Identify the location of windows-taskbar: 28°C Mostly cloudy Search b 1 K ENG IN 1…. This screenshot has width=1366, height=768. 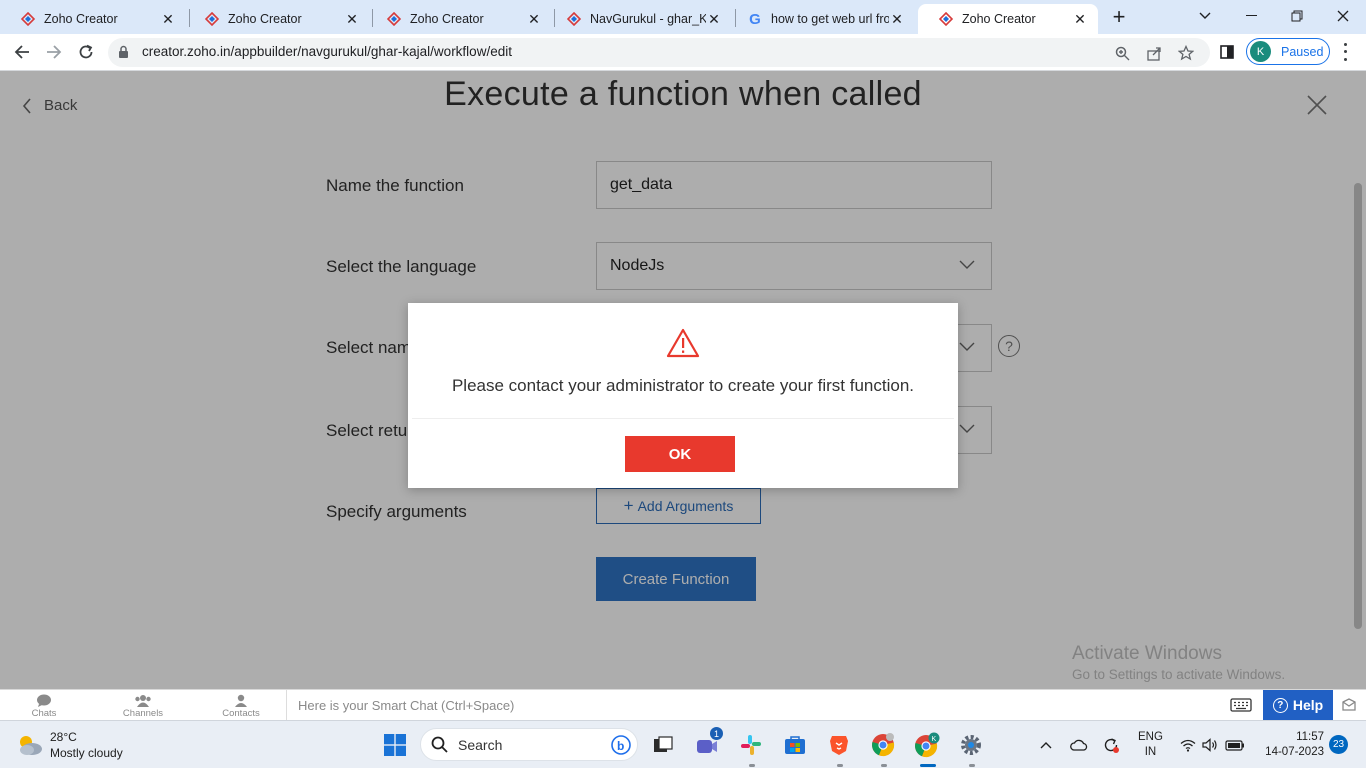
(683, 744).